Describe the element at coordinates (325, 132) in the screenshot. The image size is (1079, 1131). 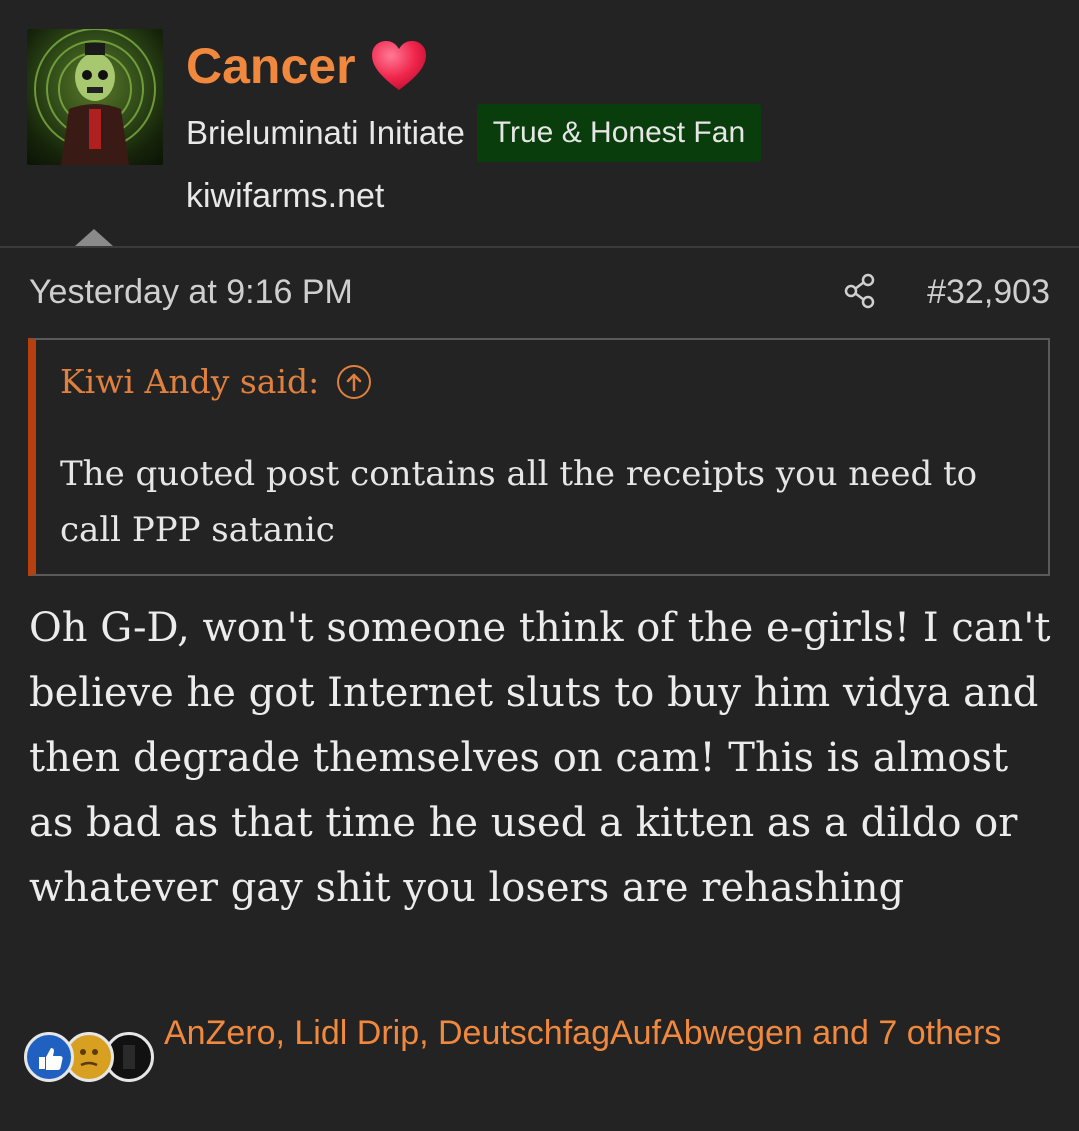
I see `user-title: Brieluminati Initiate` at that location.